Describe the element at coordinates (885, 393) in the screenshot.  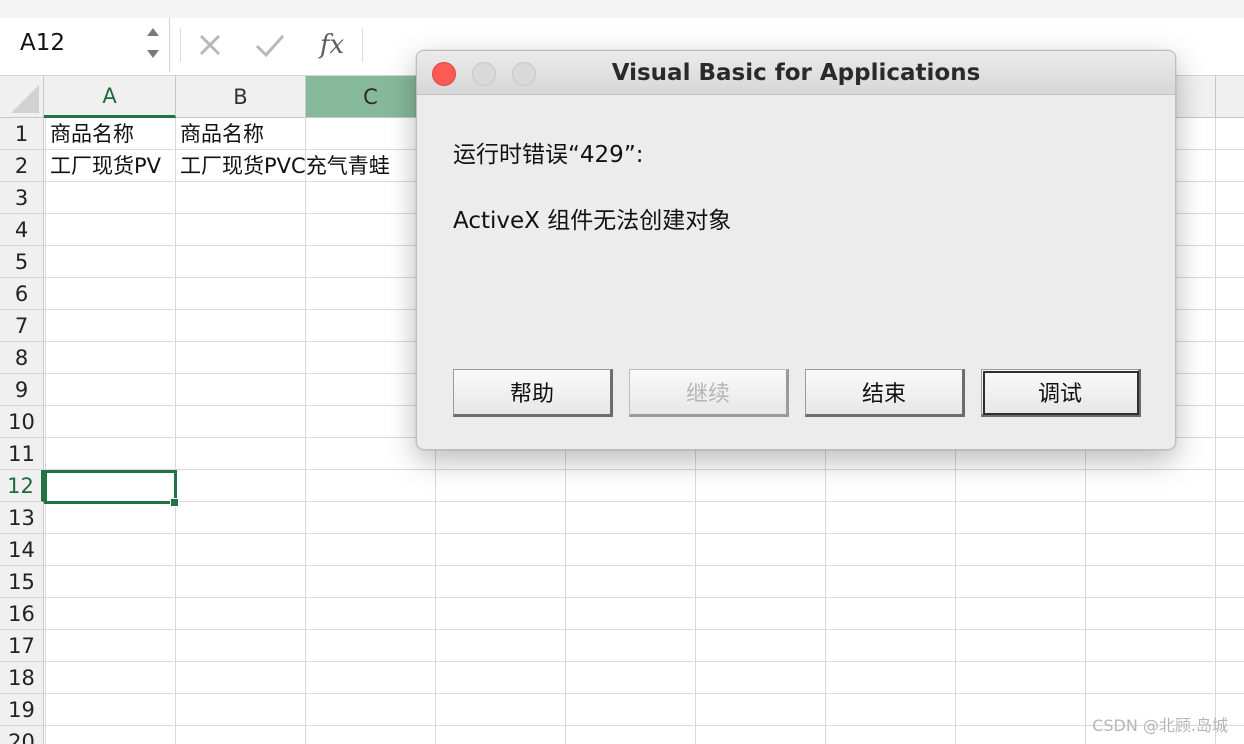
I see `end-button: 结束` at that location.